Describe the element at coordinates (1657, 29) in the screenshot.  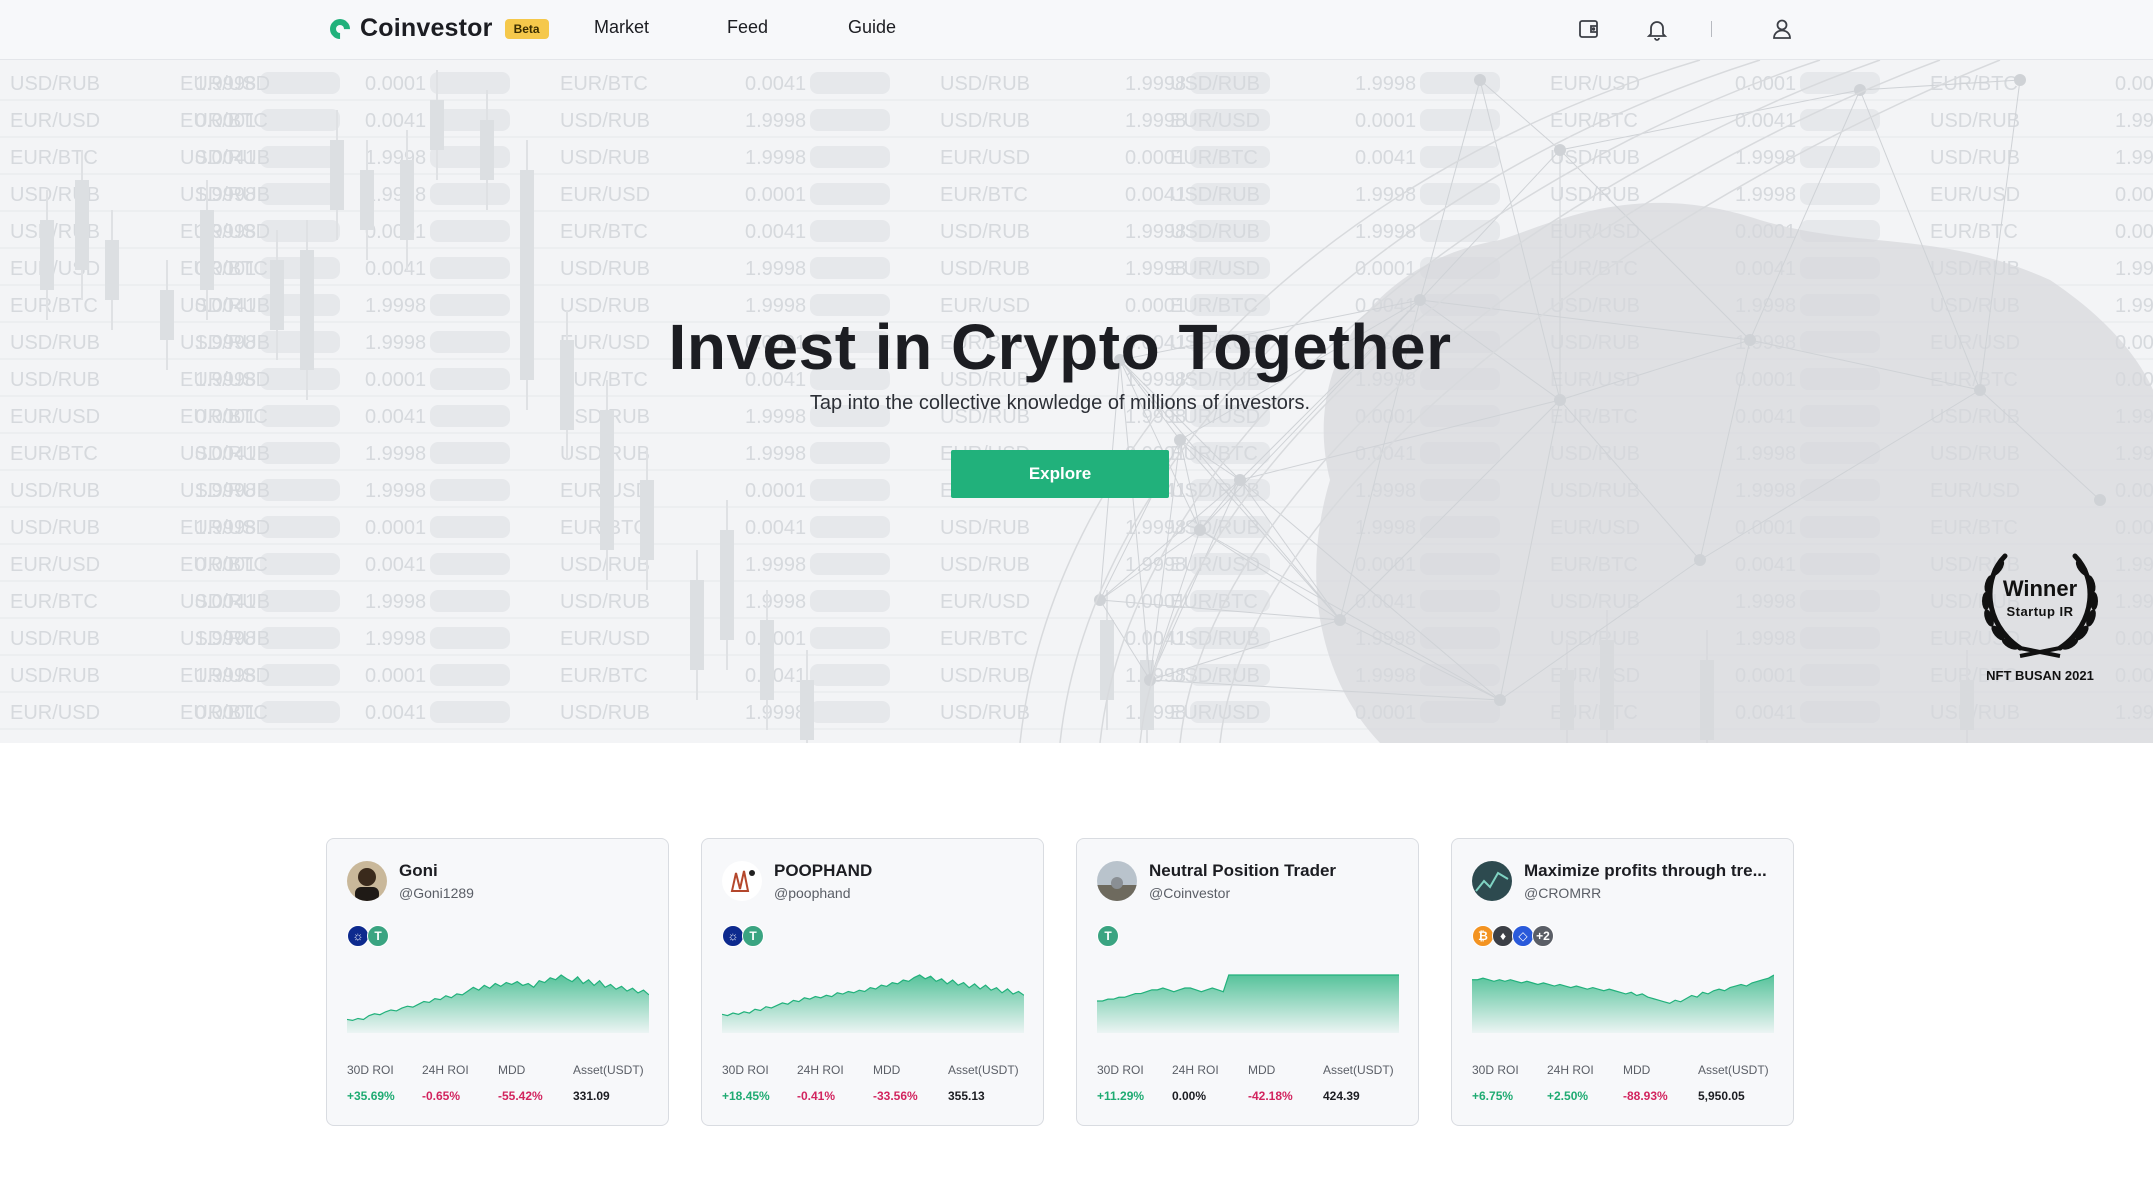
I see `bell-icon` at that location.